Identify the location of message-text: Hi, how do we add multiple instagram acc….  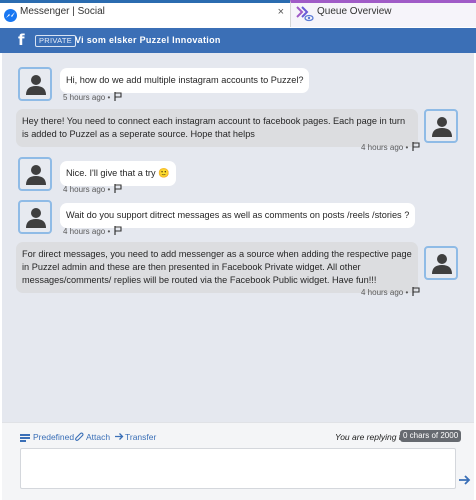
(185, 80).